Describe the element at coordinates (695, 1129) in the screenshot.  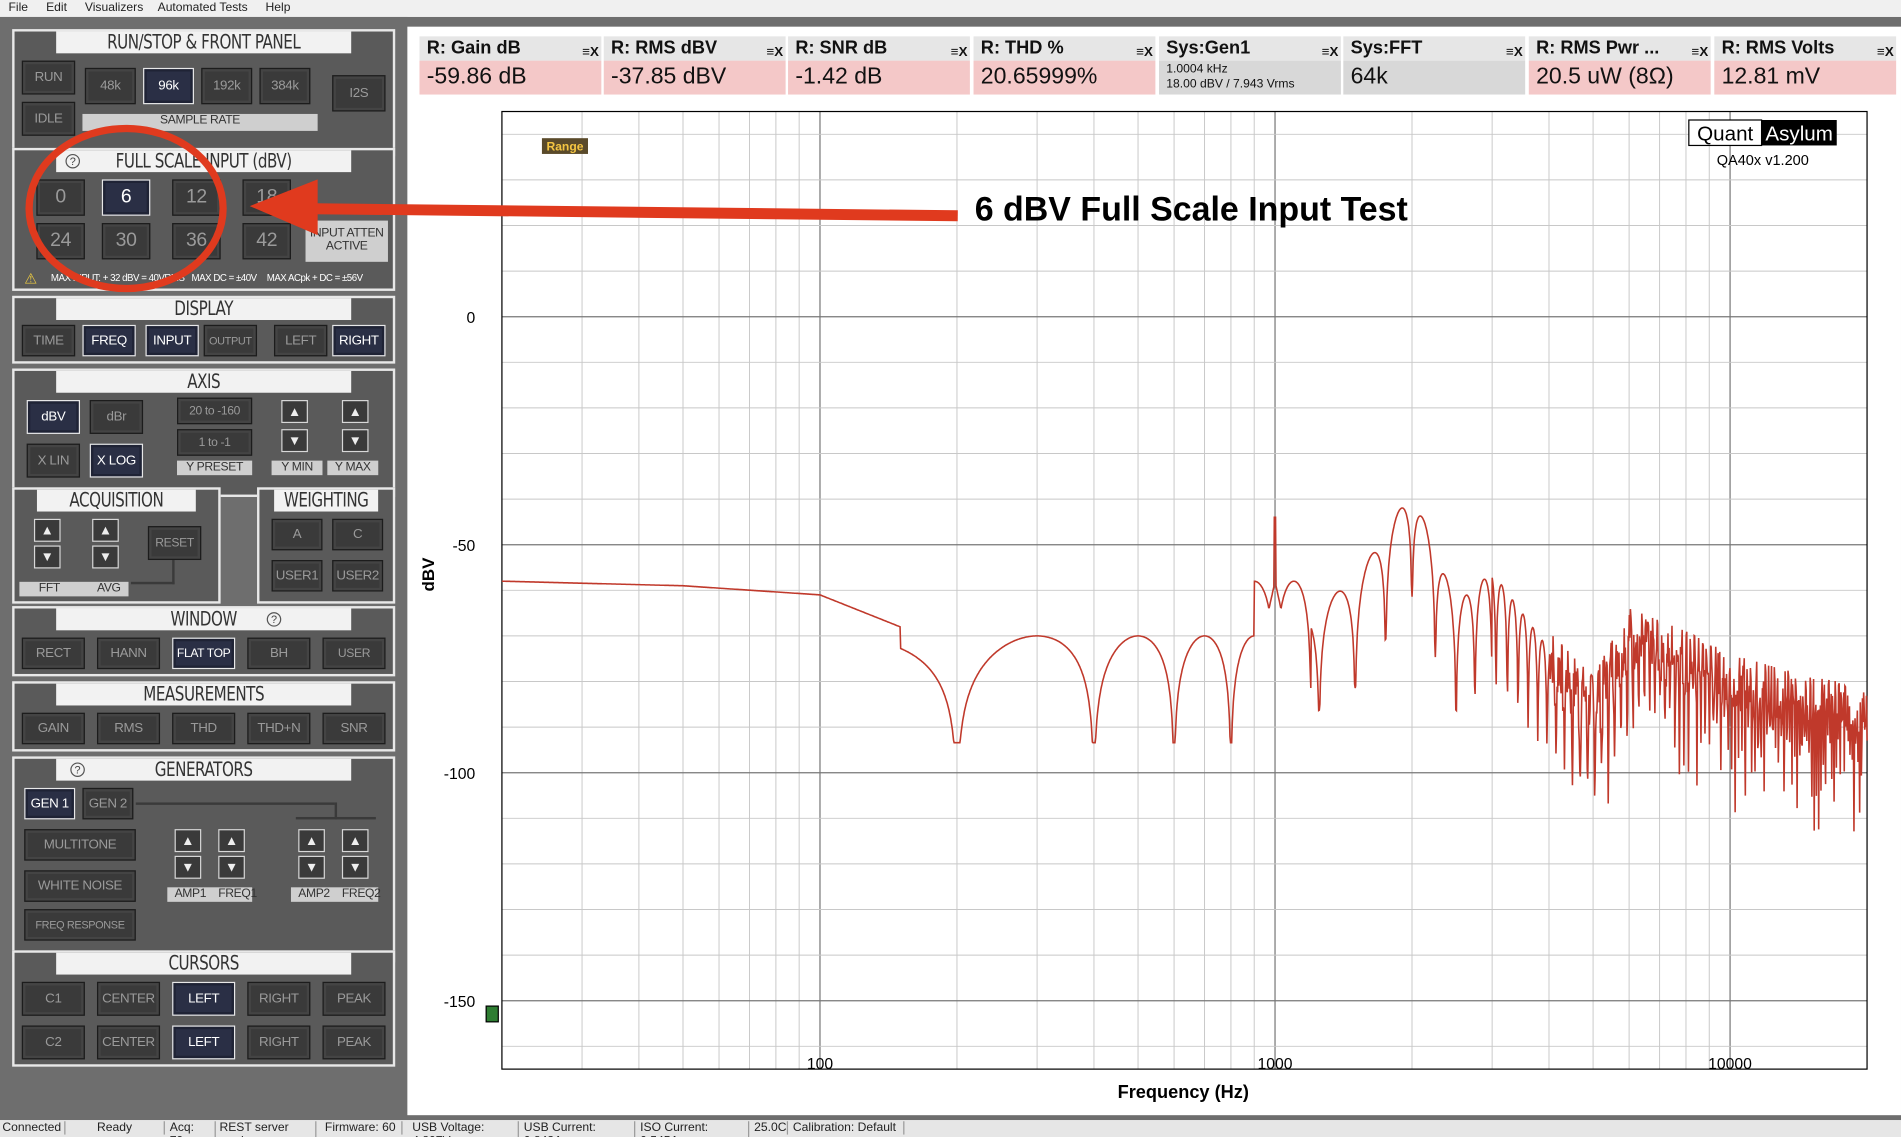
I see `status-iso-current: ISO Current: 0.545A` at that location.